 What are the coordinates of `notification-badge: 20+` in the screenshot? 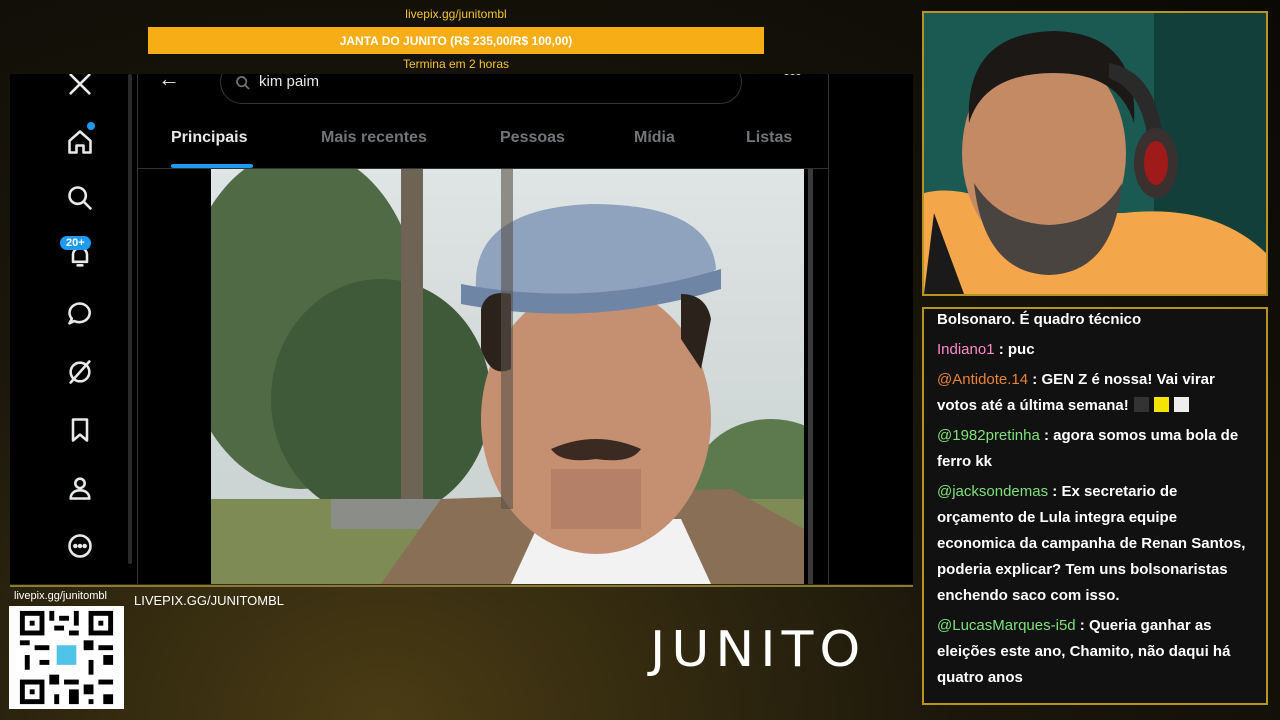 It's located at (75, 243).